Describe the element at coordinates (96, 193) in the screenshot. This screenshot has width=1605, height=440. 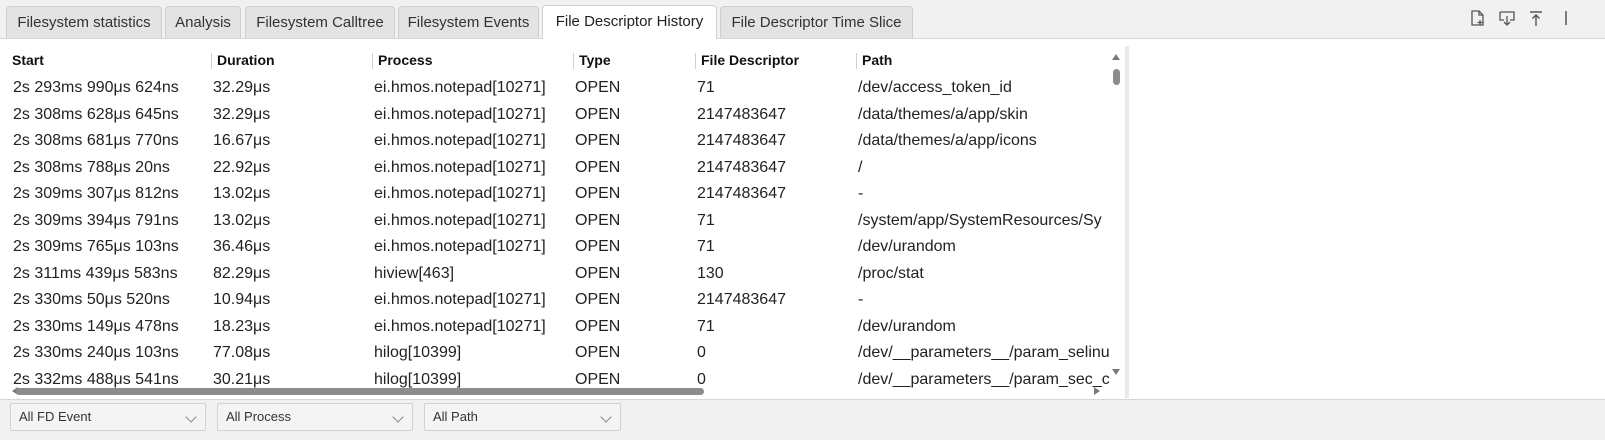
I see `cell-start: 2s 309ms 307μs 812ns` at that location.